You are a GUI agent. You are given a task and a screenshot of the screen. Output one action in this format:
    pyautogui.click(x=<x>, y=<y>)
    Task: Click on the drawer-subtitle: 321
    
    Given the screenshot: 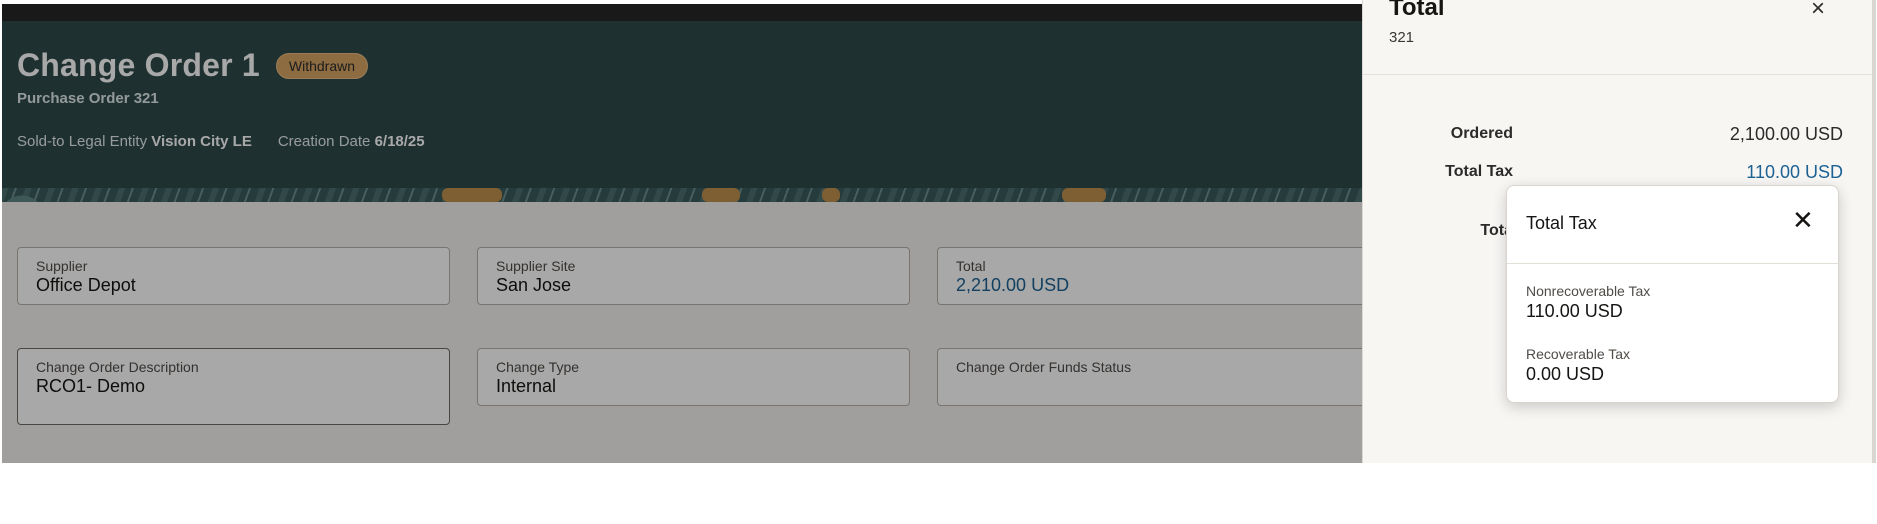 What is the action you would take?
    pyautogui.click(x=1402, y=37)
    